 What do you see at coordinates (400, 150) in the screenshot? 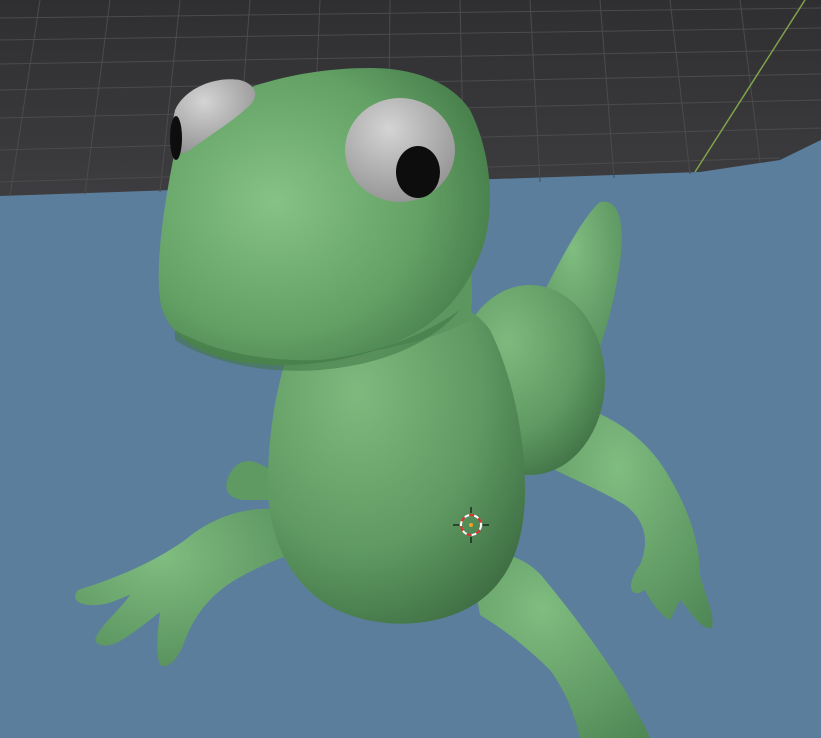
I see `right-eye` at bounding box center [400, 150].